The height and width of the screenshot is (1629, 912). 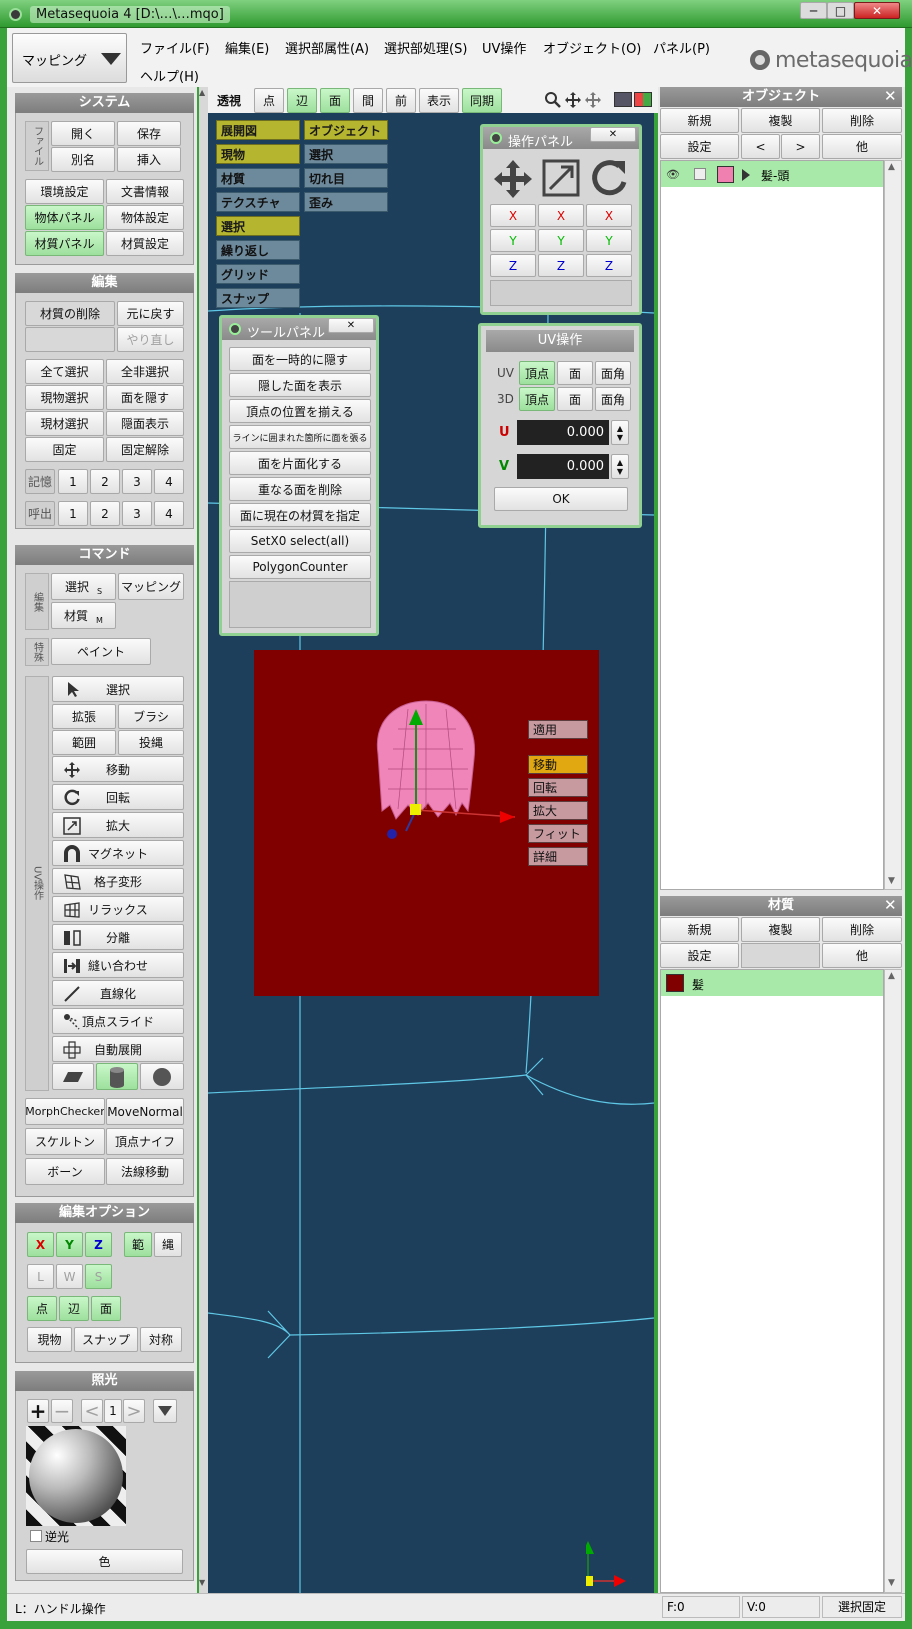 What do you see at coordinates (202, 1582) in the screenshot?
I see `scroll-down-arrow: ▼` at bounding box center [202, 1582].